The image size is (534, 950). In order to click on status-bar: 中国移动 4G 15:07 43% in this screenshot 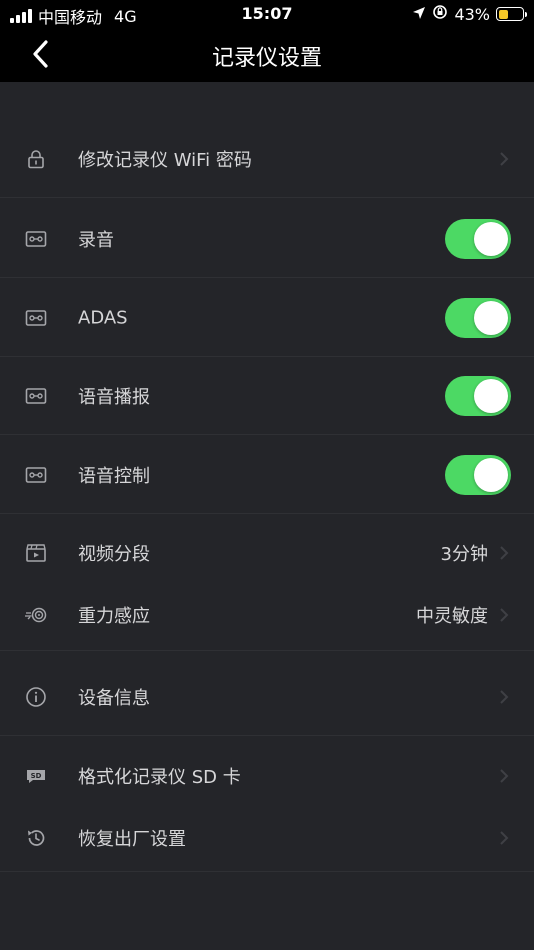, I will do `click(267, 14)`.